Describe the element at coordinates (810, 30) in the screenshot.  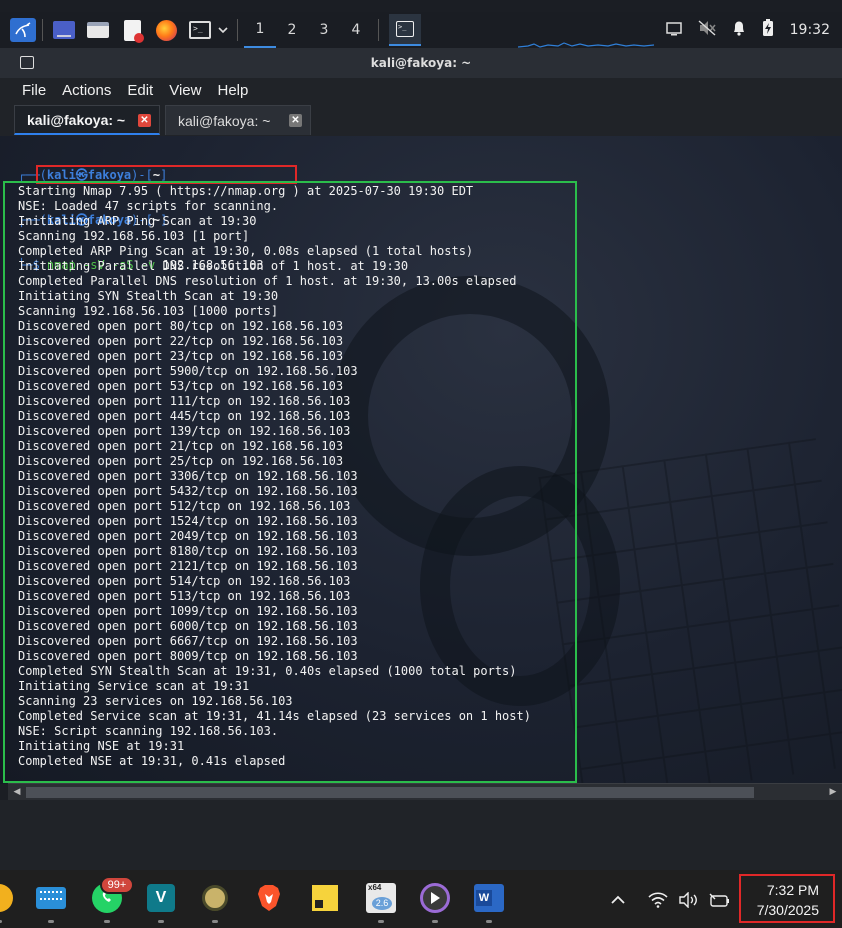
I see `panel-clock: 19:32` at that location.